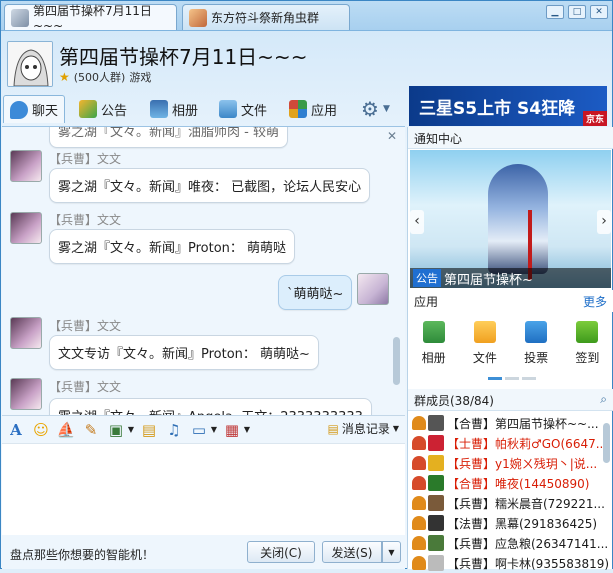  Describe the element at coordinates (510, 278) in the screenshot. I see `notice-caption: 公告 第四届节操杯~` at that location.